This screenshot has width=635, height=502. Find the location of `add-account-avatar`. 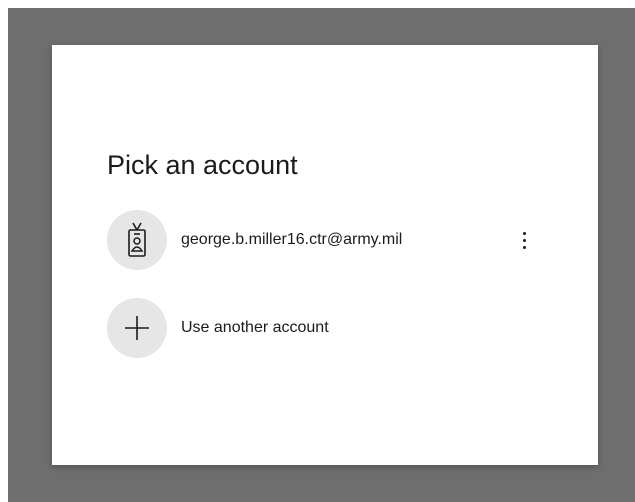

add-account-avatar is located at coordinates (137, 328).